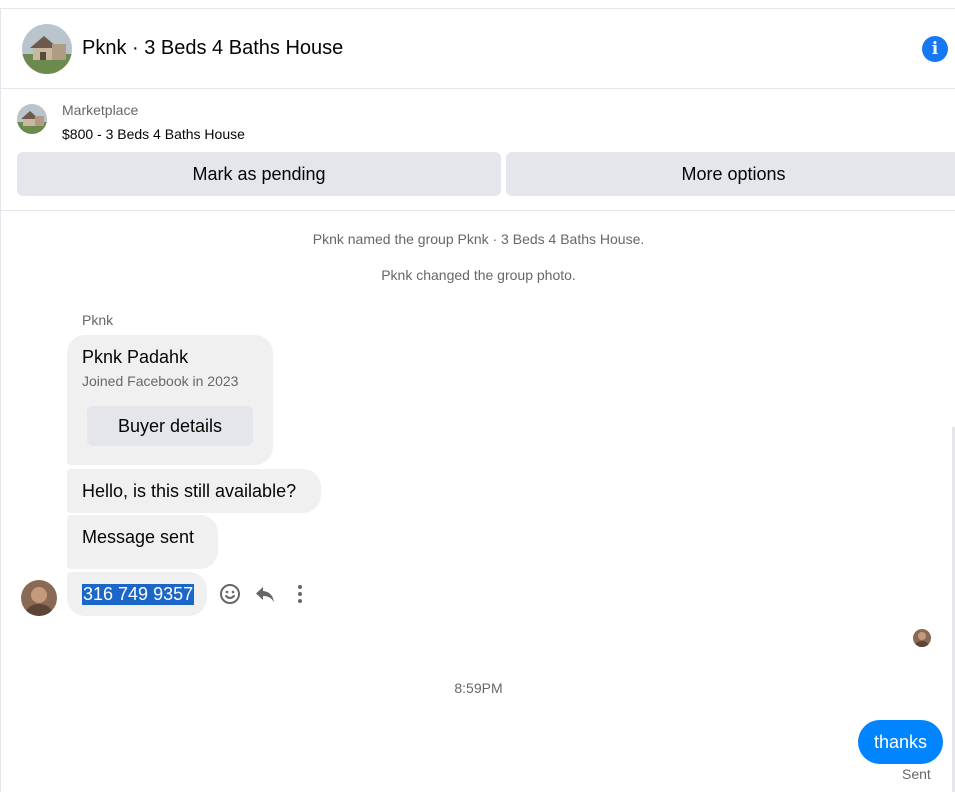  What do you see at coordinates (259, 174) in the screenshot?
I see `mark-pending-button: Mark as pending` at bounding box center [259, 174].